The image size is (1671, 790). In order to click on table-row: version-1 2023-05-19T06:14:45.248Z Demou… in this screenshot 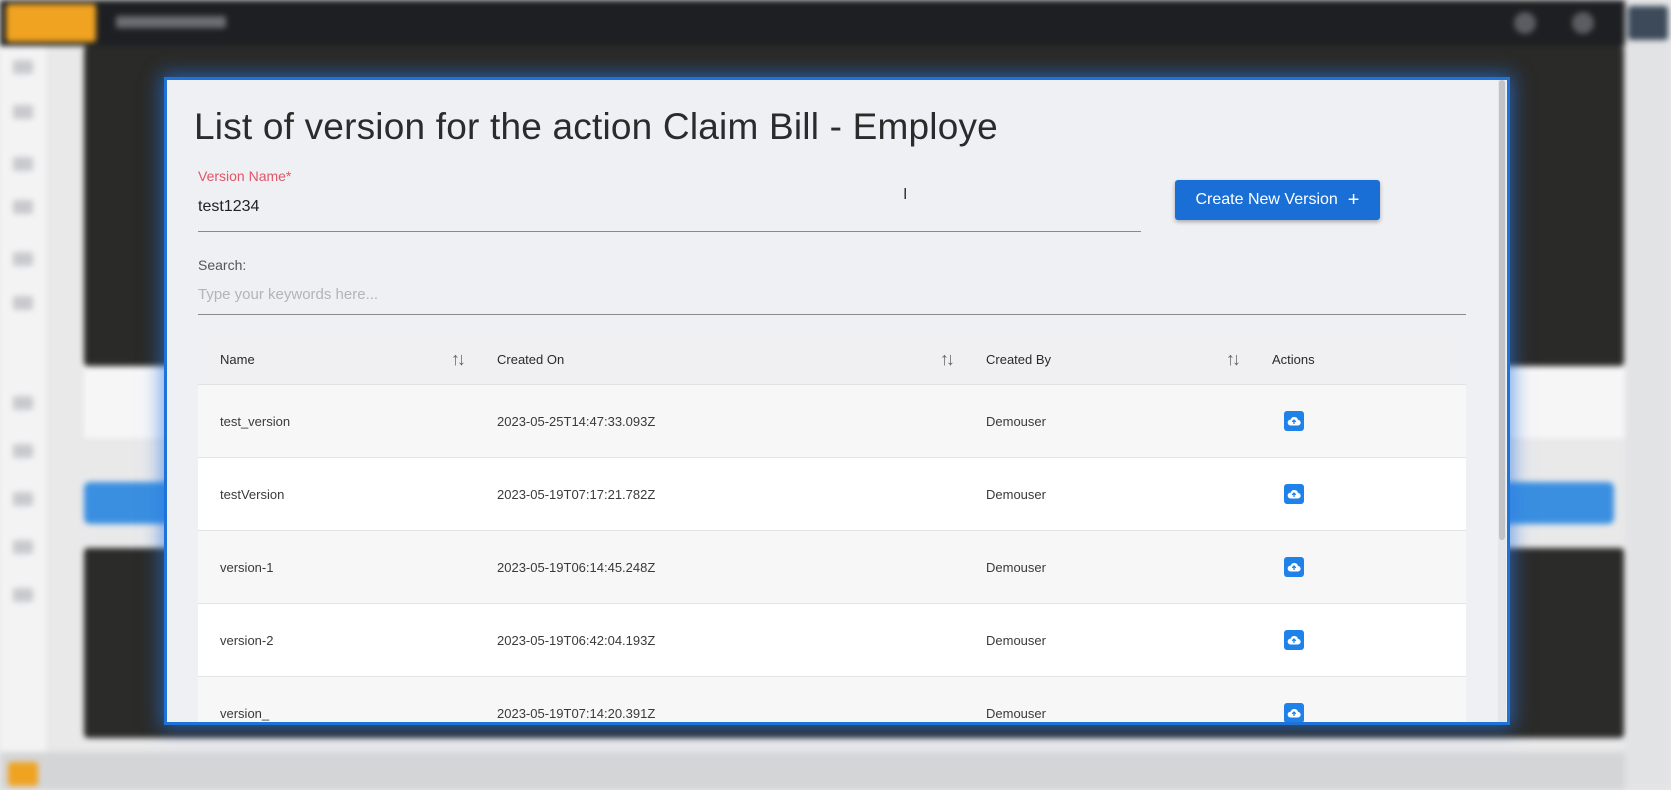, I will do `click(832, 567)`.